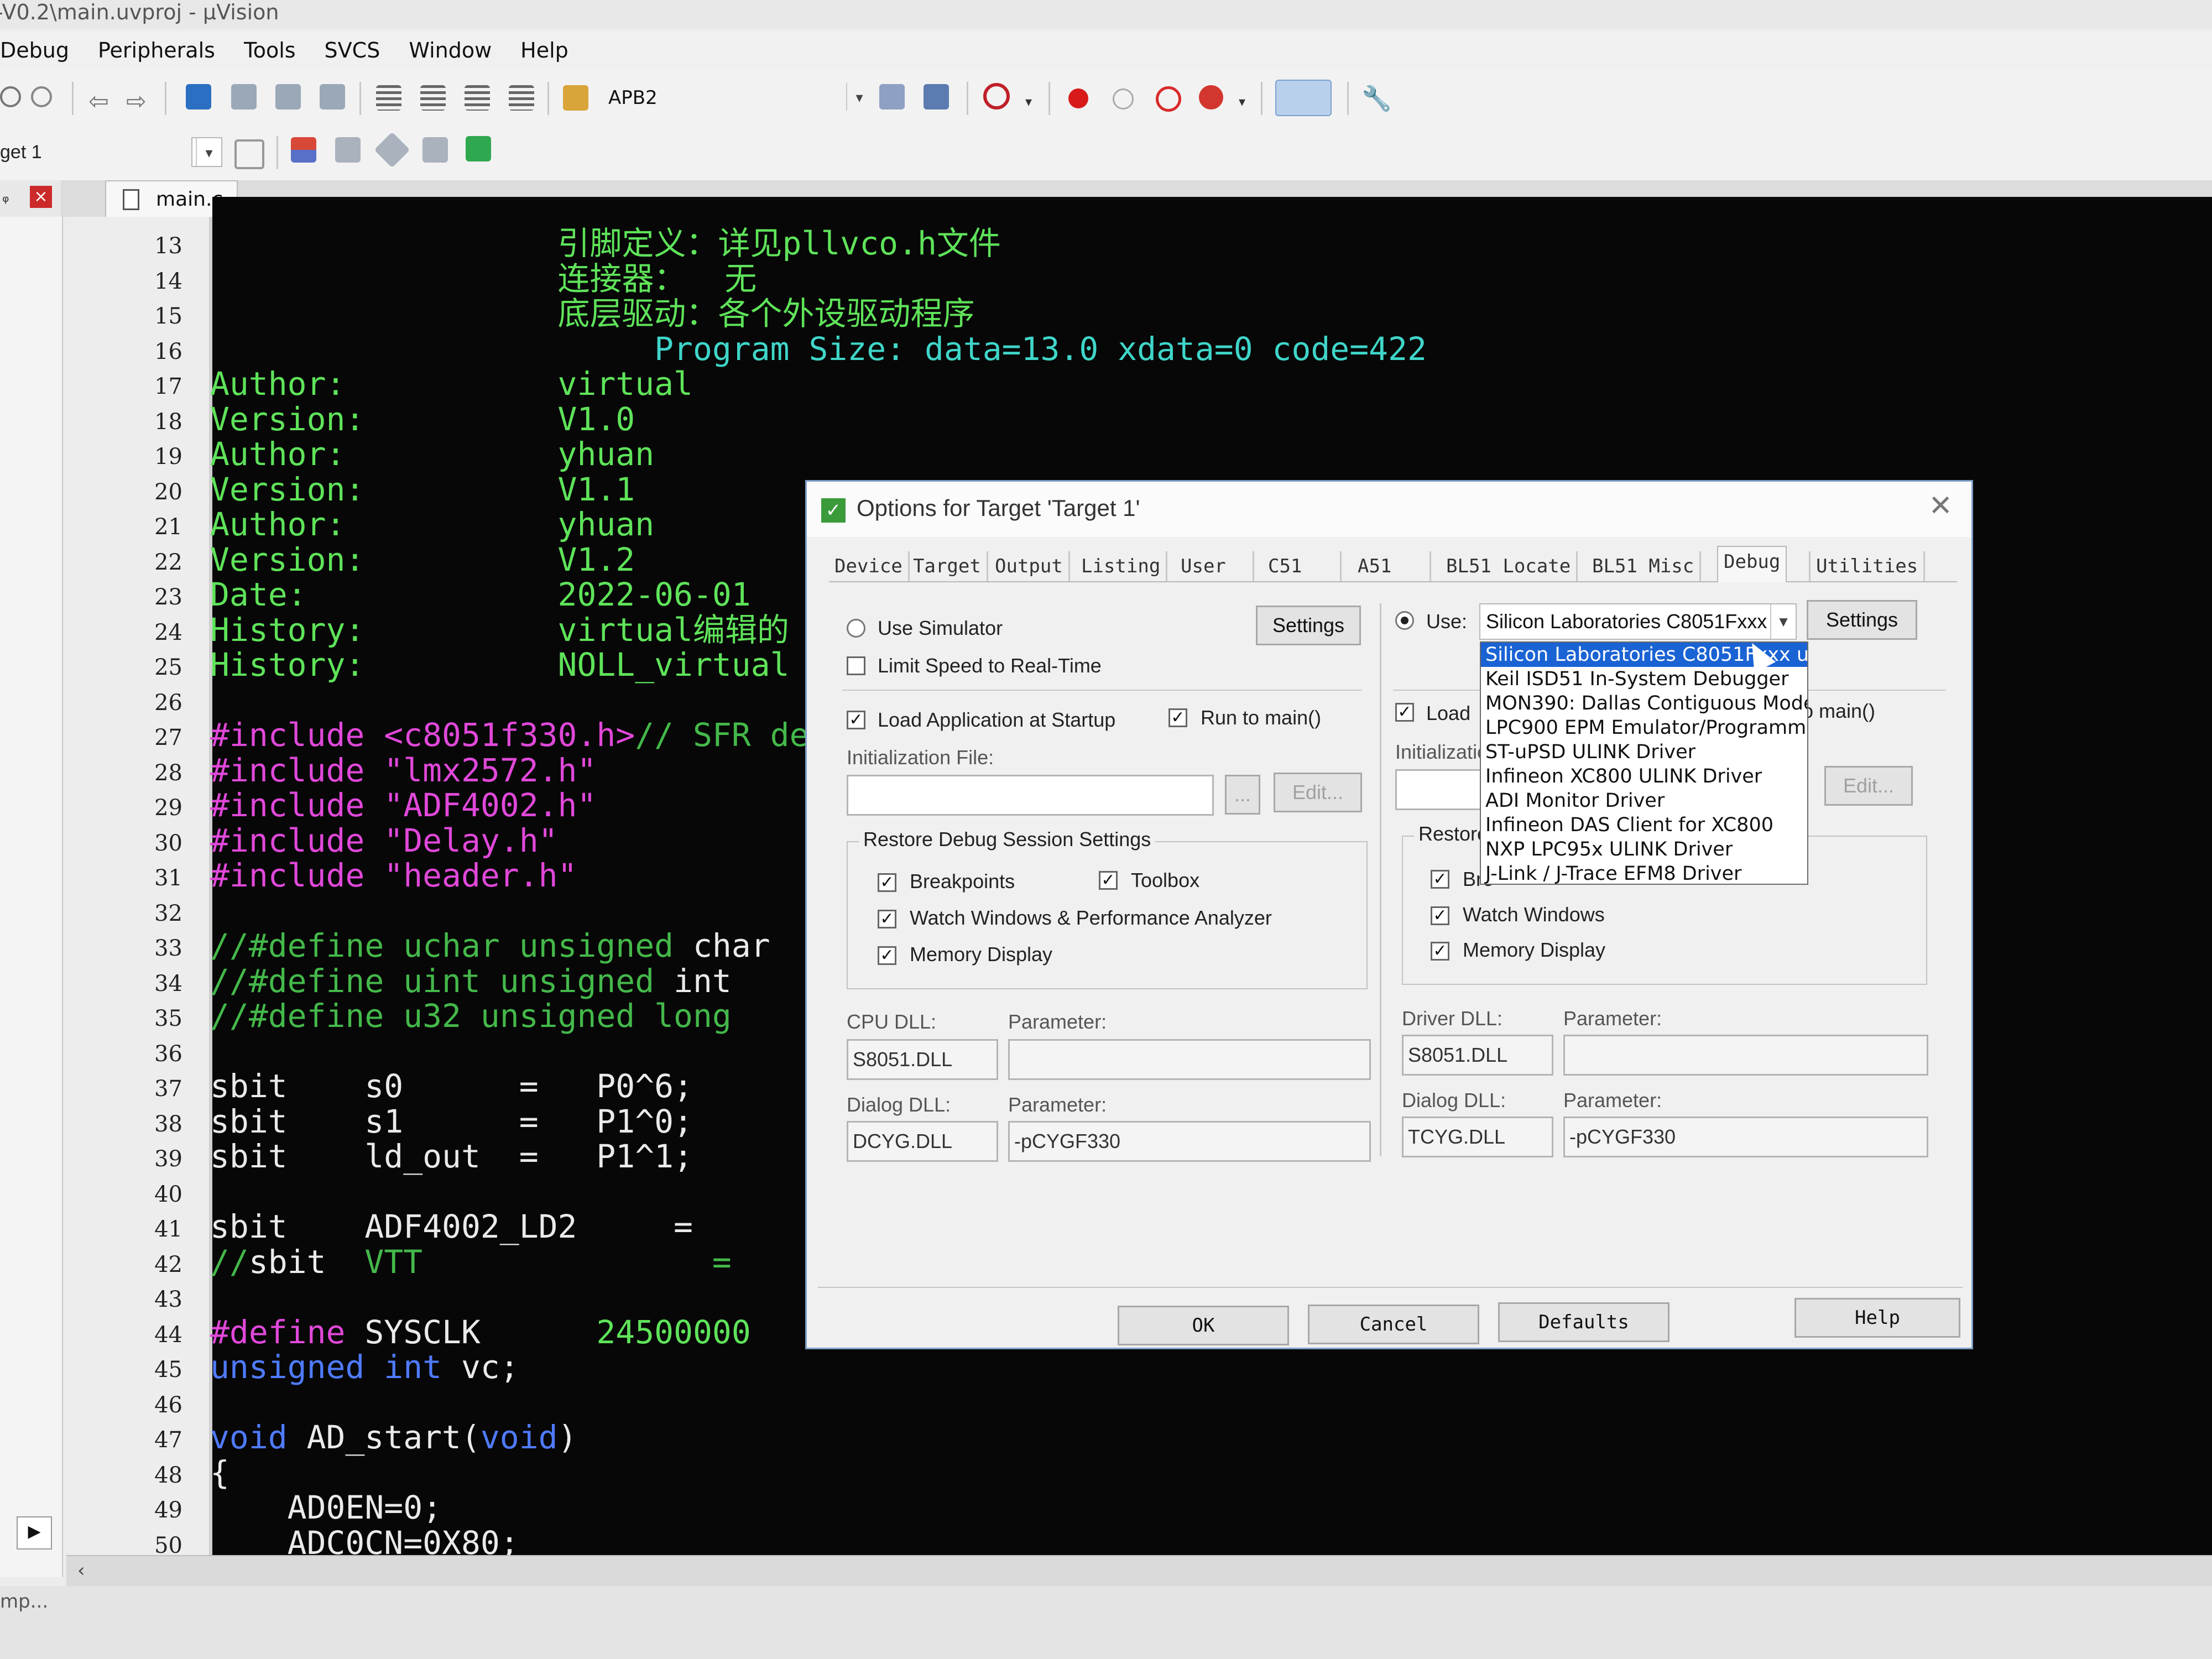 The image size is (2212, 1659). Describe the element at coordinates (34, 50) in the screenshot. I see `menu-debug: Debug` at that location.